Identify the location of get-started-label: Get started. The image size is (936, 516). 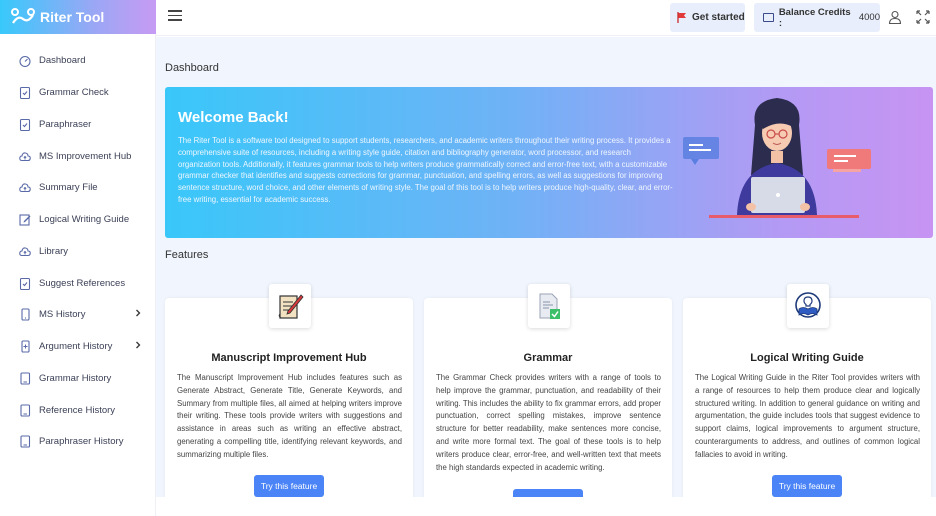
(718, 17).